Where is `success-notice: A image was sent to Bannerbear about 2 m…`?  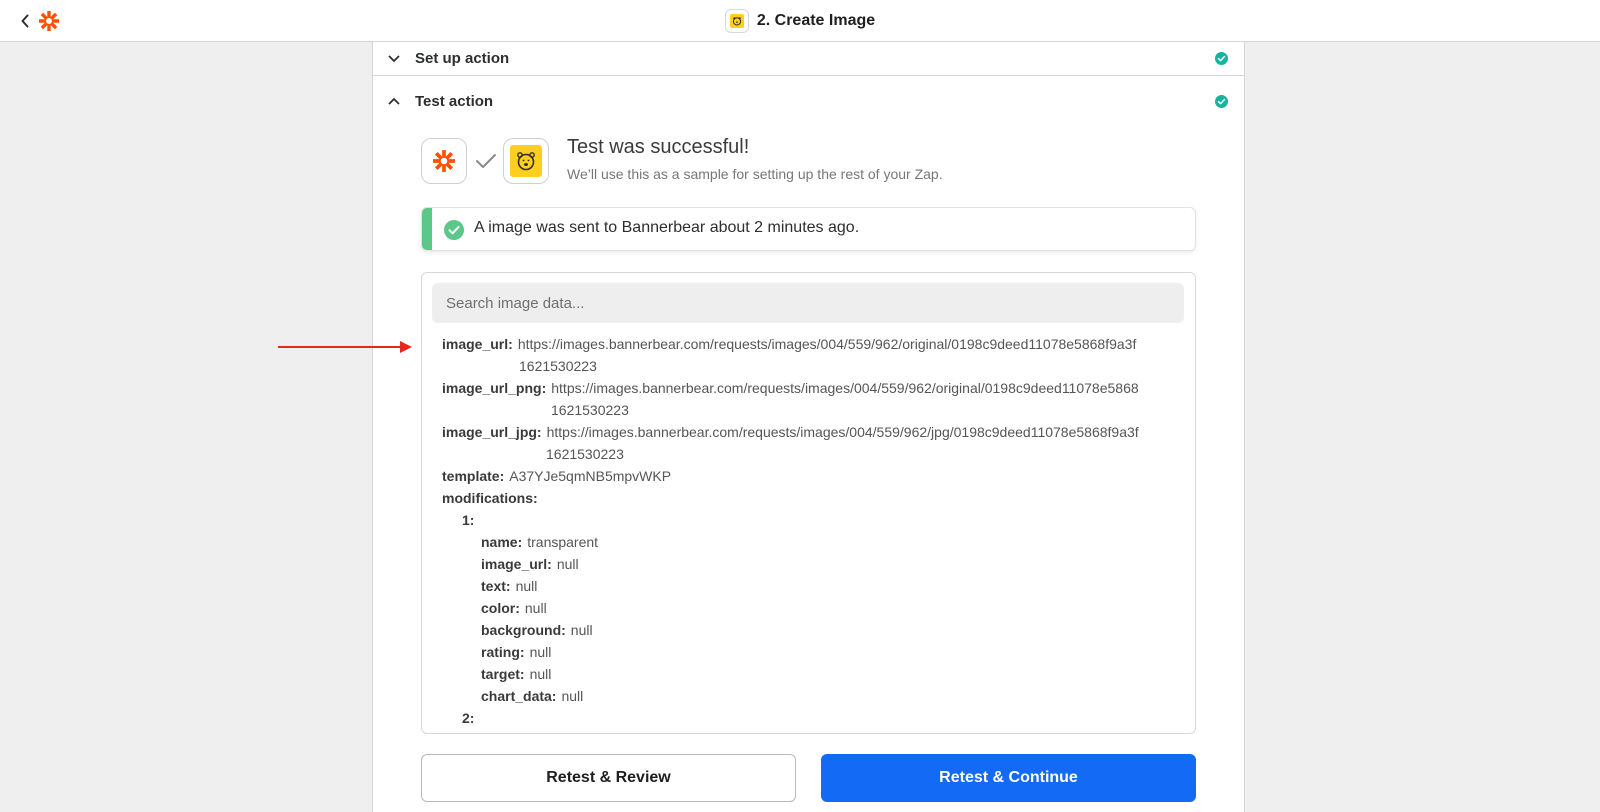 success-notice: A image was sent to Bannerbear about 2 m… is located at coordinates (808, 229).